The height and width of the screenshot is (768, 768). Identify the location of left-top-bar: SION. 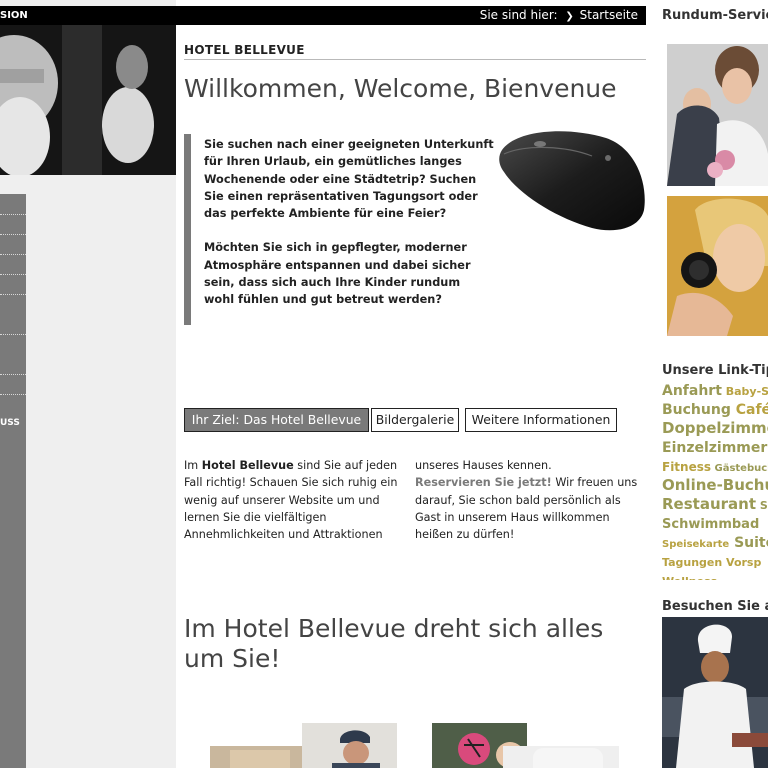
(88, 15).